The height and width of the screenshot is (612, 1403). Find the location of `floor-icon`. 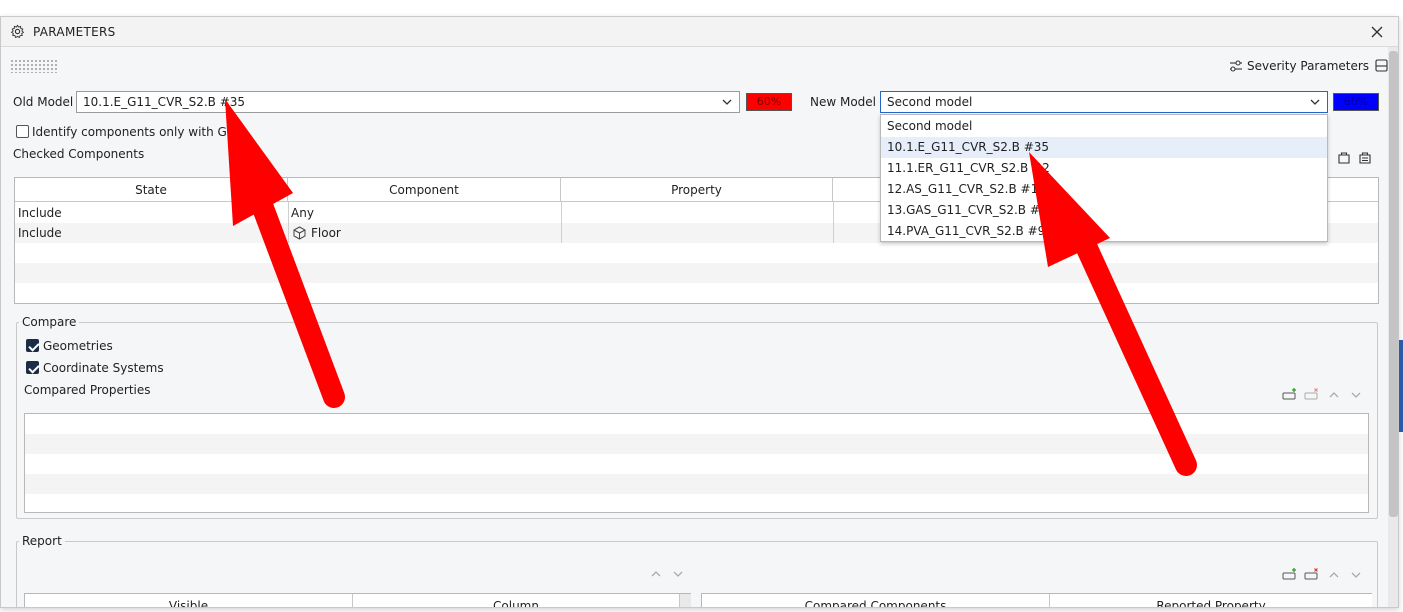

floor-icon is located at coordinates (299, 234).